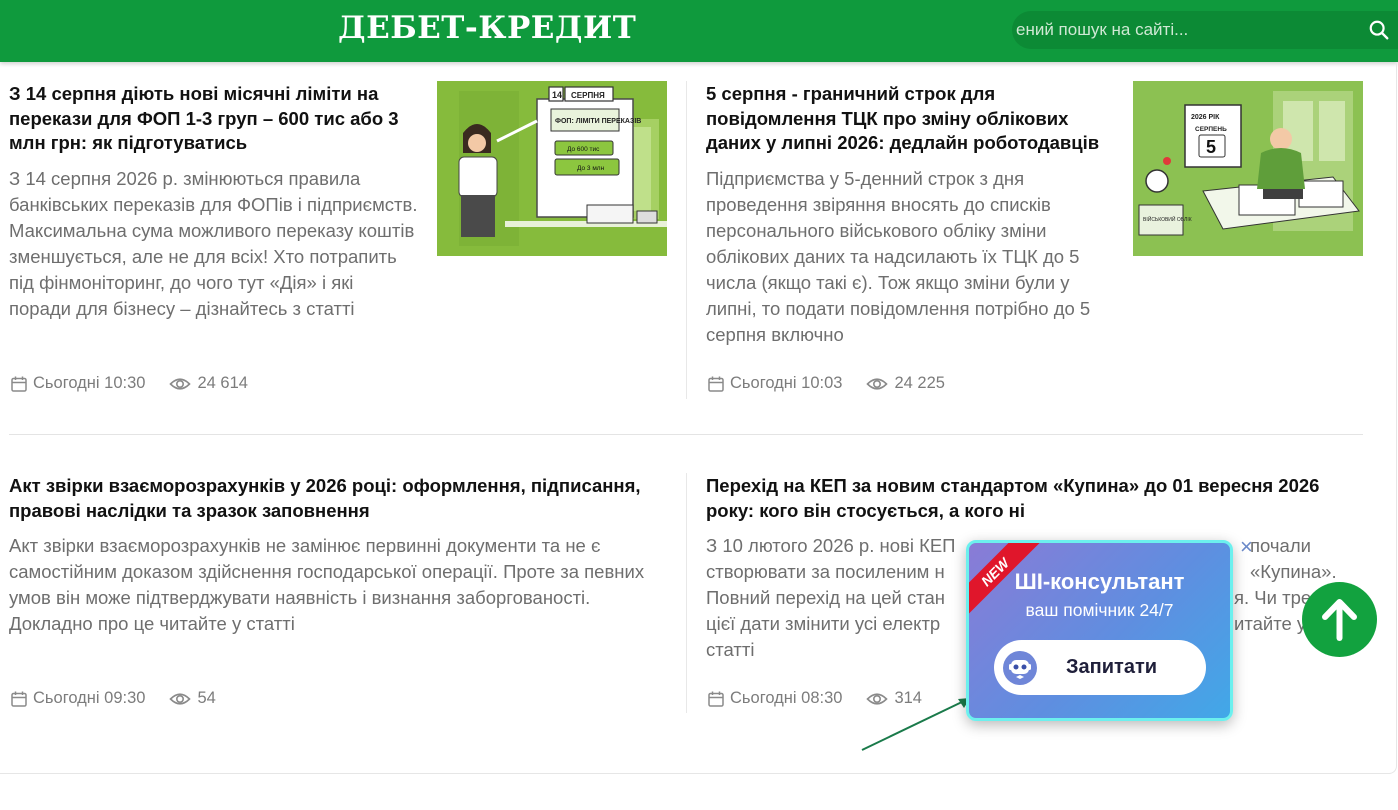 Image resolution: width=1398 pixels, height=810 pixels. Describe the element at coordinates (1099, 581) in the screenshot. I see `widget-title: ШІ-консультант` at that location.